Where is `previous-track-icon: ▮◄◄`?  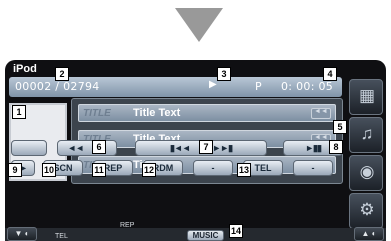
previous-track-icon: ▮◄◄ is located at coordinates (180, 148).